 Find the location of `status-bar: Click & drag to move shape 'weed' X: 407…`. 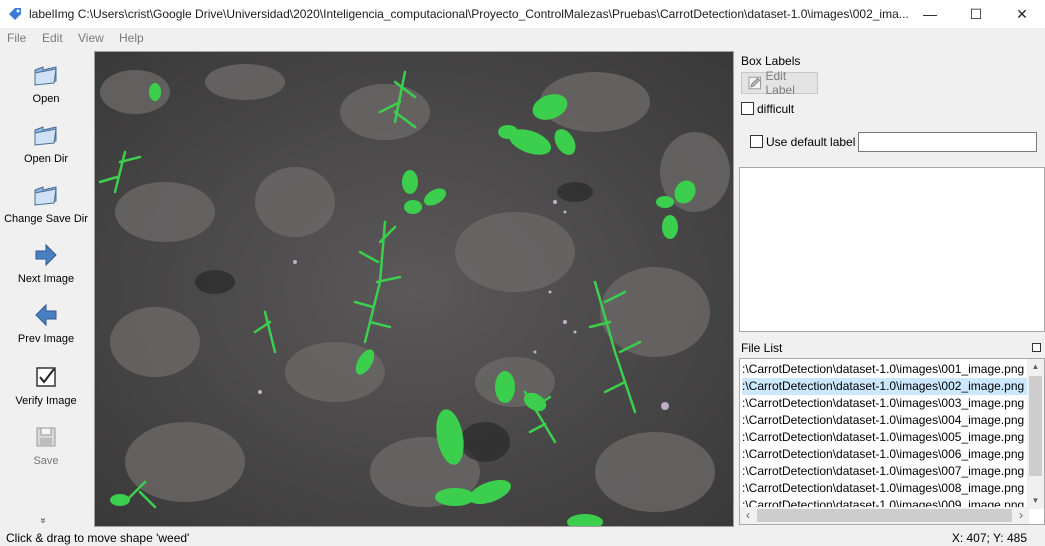

status-bar: Click & drag to move shape 'weed' X: 407… is located at coordinates (522, 537).